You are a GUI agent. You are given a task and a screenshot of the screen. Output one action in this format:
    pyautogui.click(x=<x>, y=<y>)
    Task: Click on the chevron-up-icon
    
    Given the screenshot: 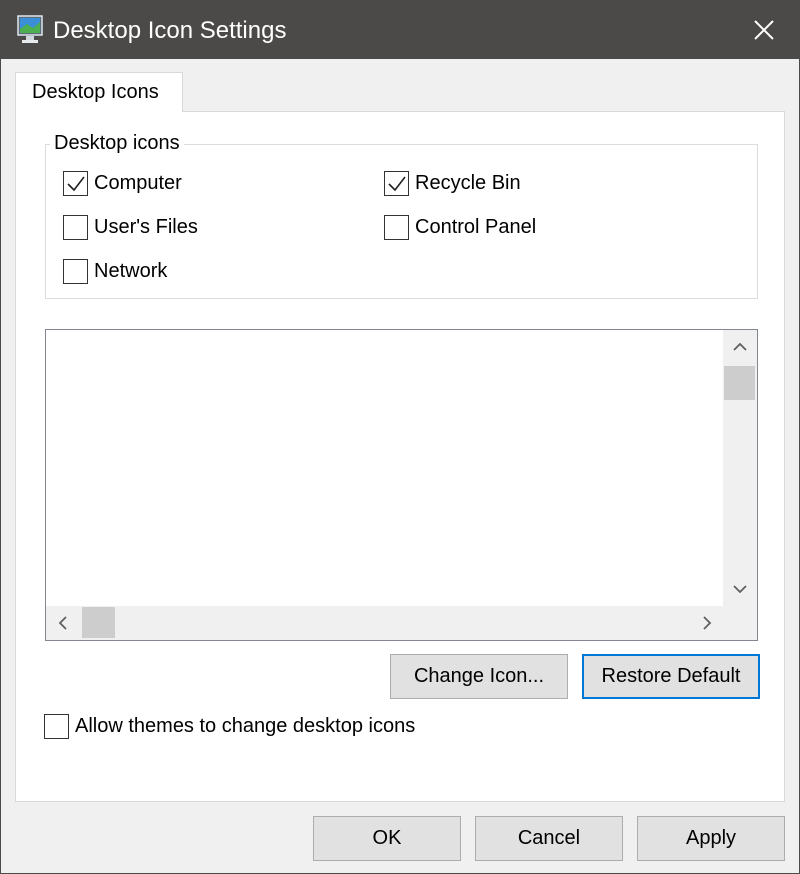 What is the action you would take?
    pyautogui.click(x=740, y=346)
    